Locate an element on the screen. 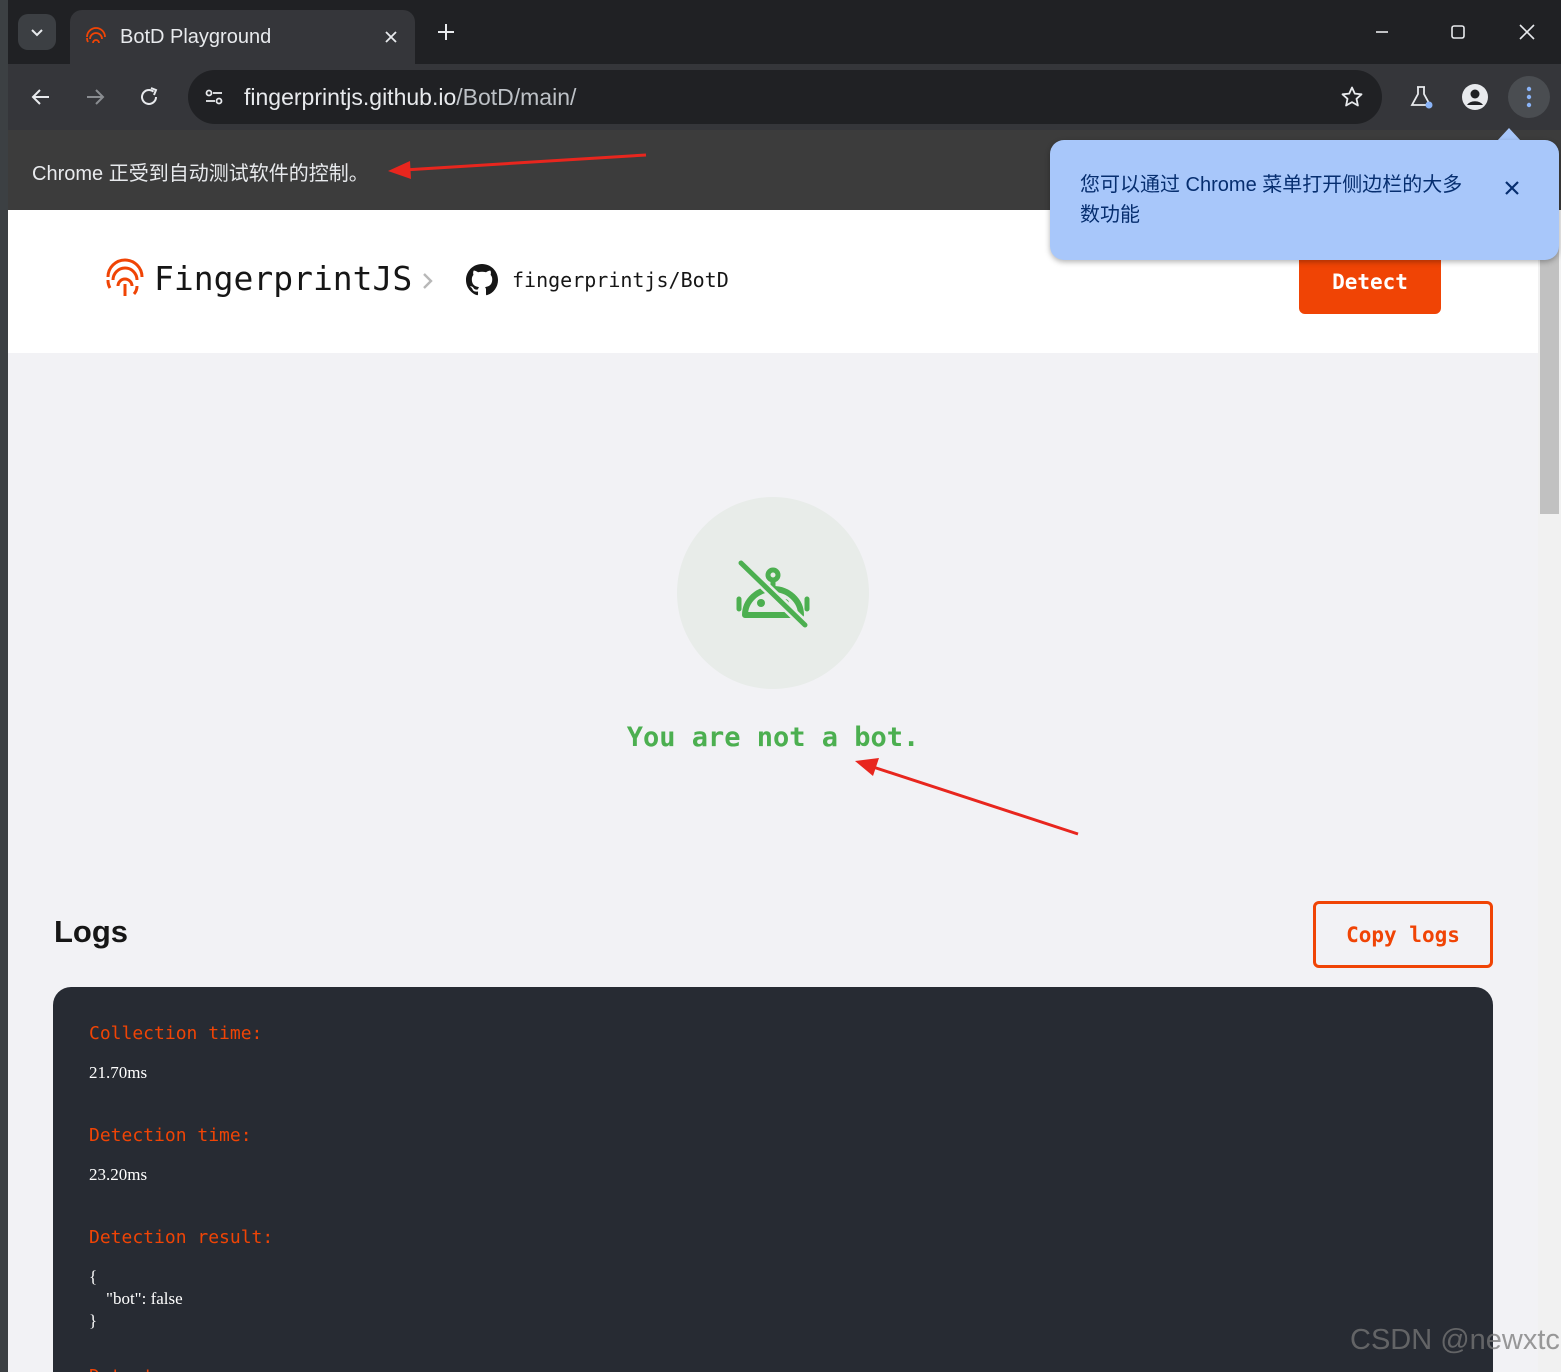  plus-icon is located at coordinates (446, 32).